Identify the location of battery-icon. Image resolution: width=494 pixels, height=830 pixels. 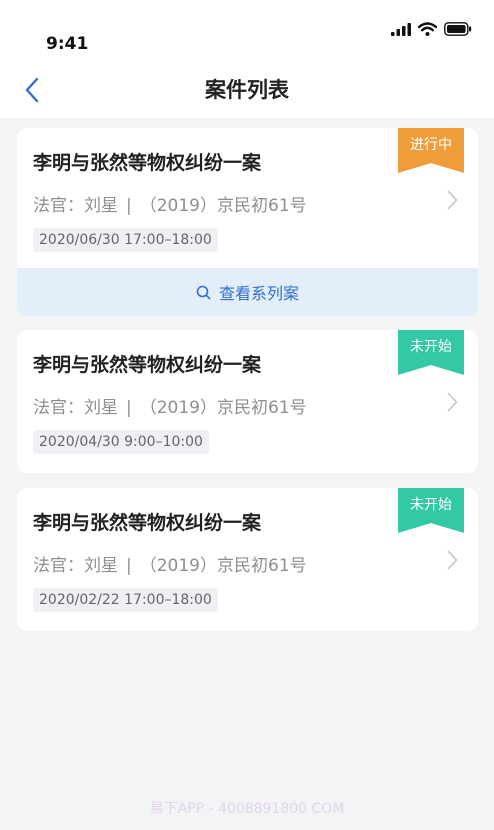
(458, 29).